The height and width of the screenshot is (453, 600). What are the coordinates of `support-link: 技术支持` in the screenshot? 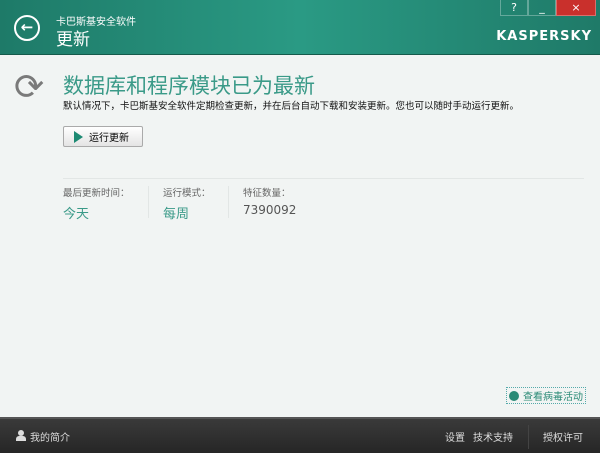 It's located at (493, 436).